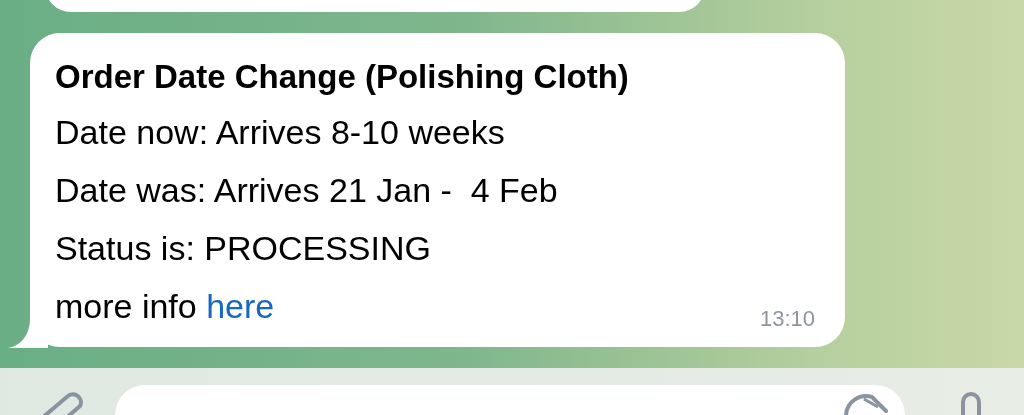 This screenshot has width=1024, height=415. I want to click on message-text: Status is: PROCESSING, so click(243, 248).